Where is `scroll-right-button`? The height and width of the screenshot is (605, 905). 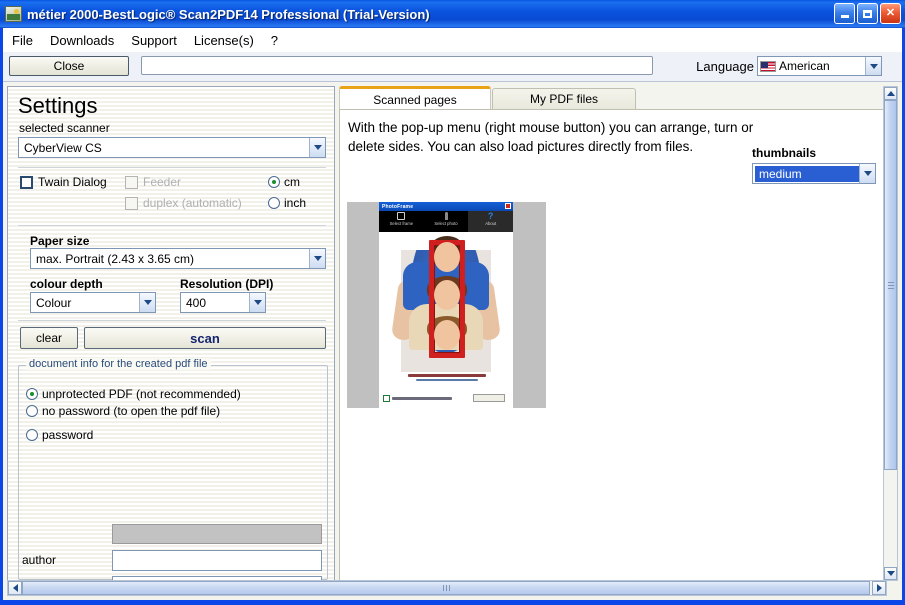
scroll-right-button is located at coordinates (879, 588).